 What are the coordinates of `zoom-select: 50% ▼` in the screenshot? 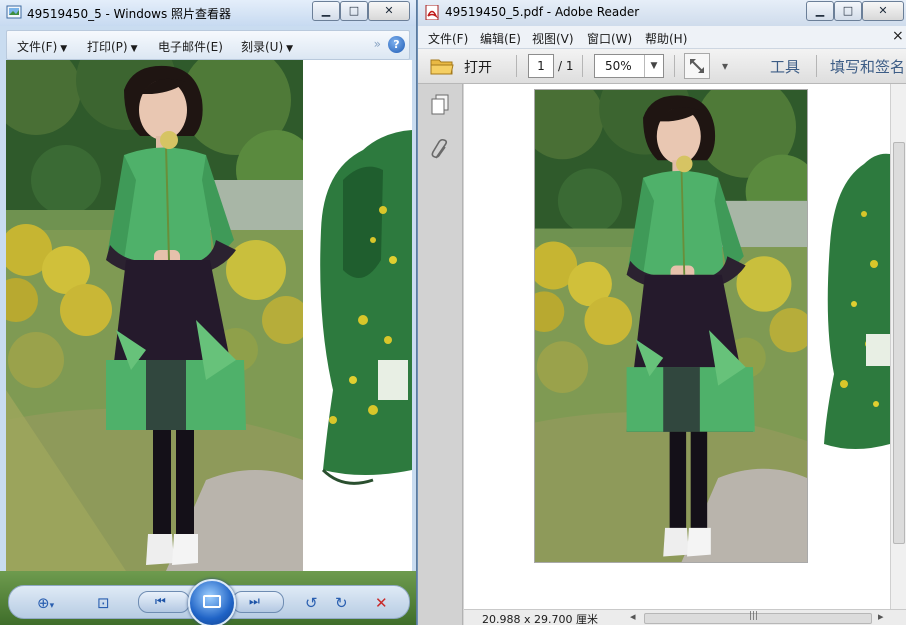 It's located at (629, 66).